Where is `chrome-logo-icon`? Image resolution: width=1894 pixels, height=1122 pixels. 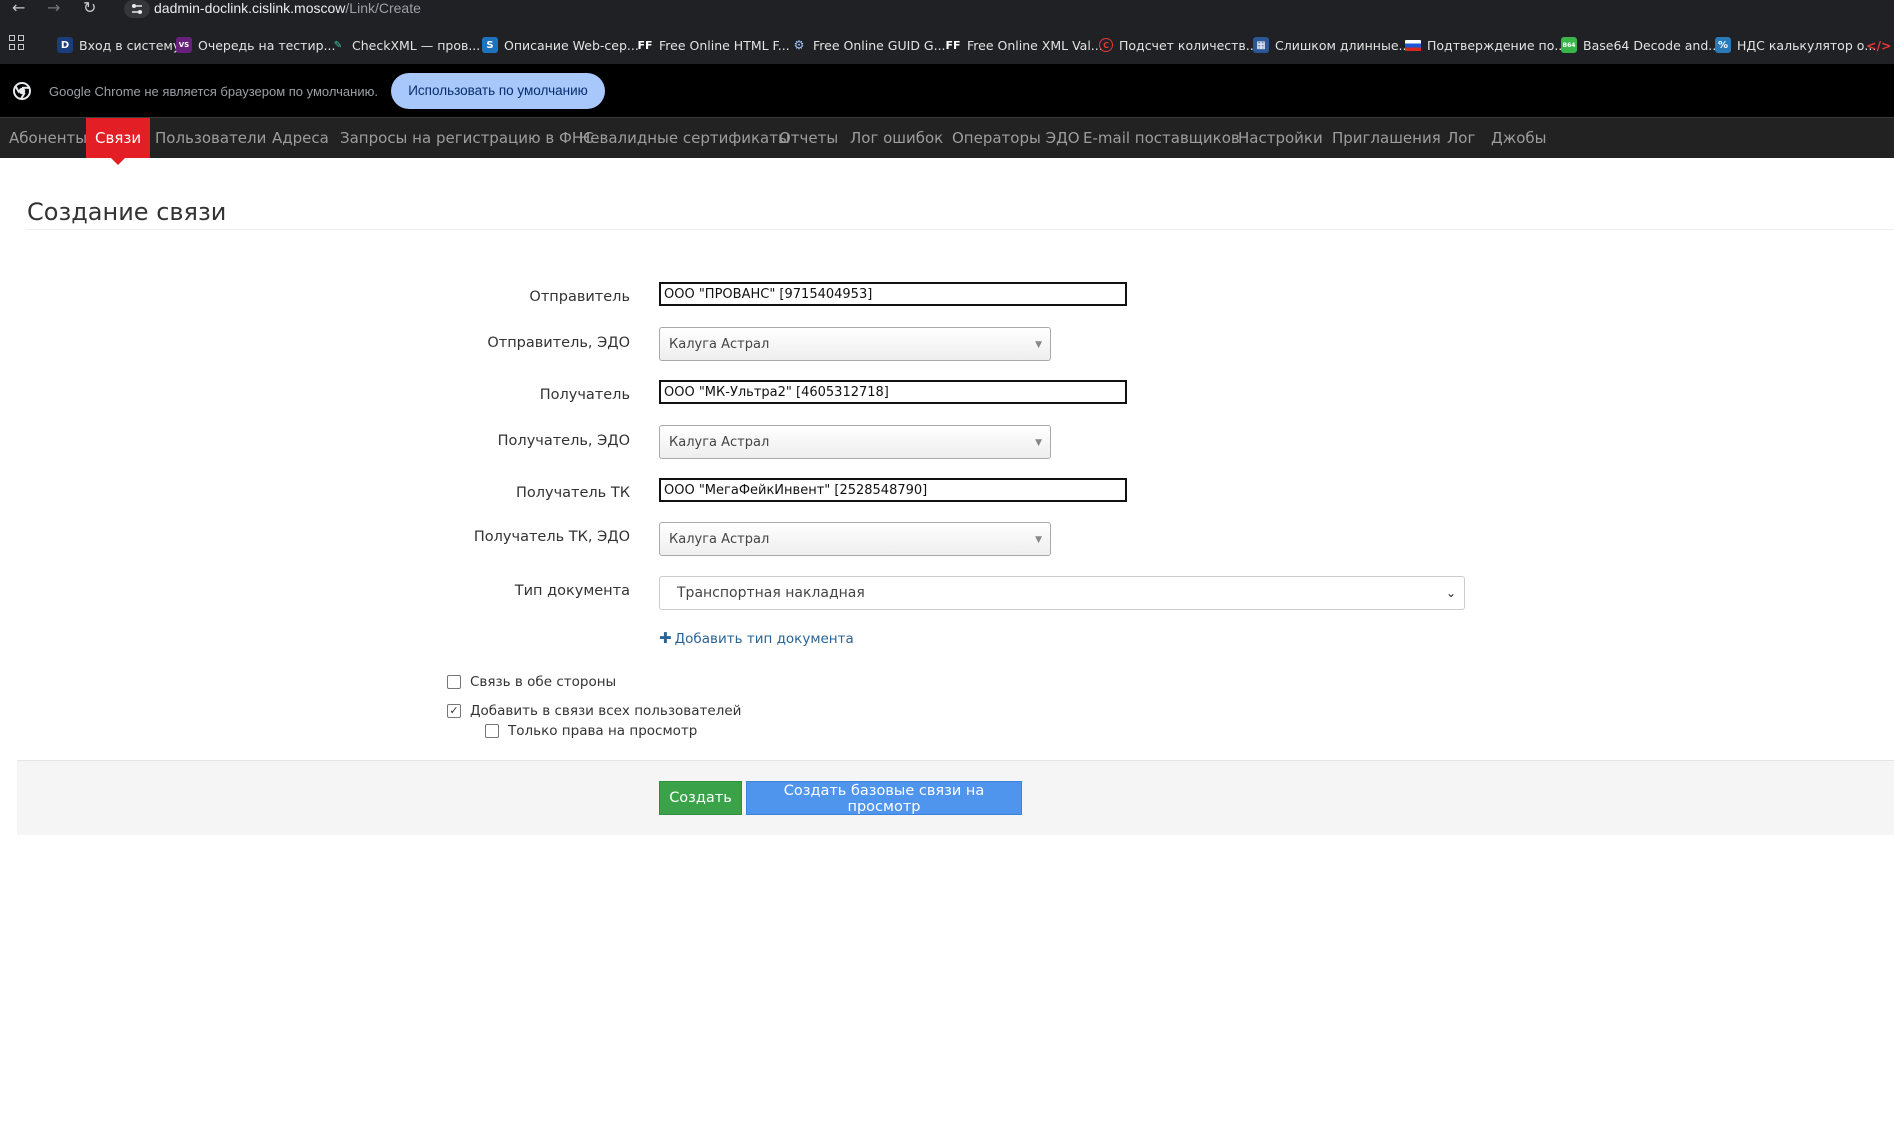
chrome-logo-icon is located at coordinates (22, 91).